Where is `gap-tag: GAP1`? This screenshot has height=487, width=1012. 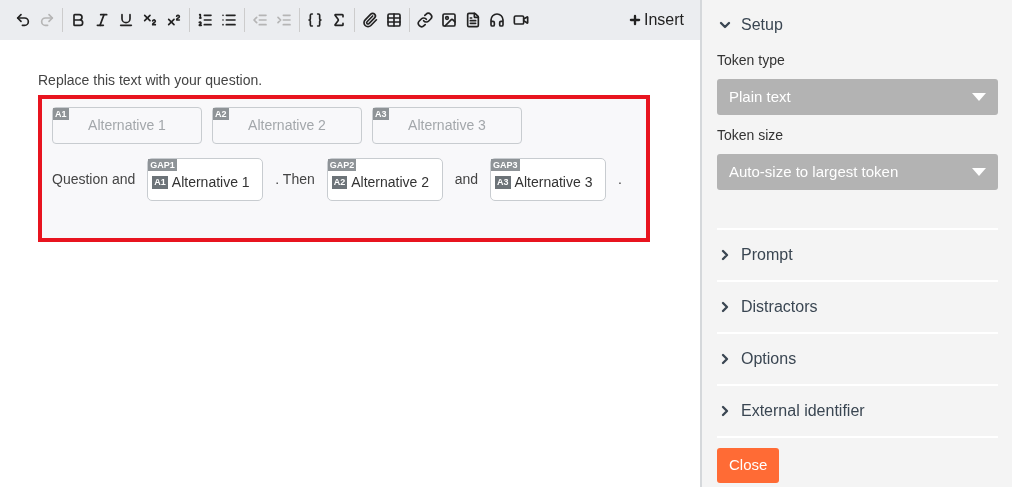 gap-tag: GAP1 is located at coordinates (162, 165).